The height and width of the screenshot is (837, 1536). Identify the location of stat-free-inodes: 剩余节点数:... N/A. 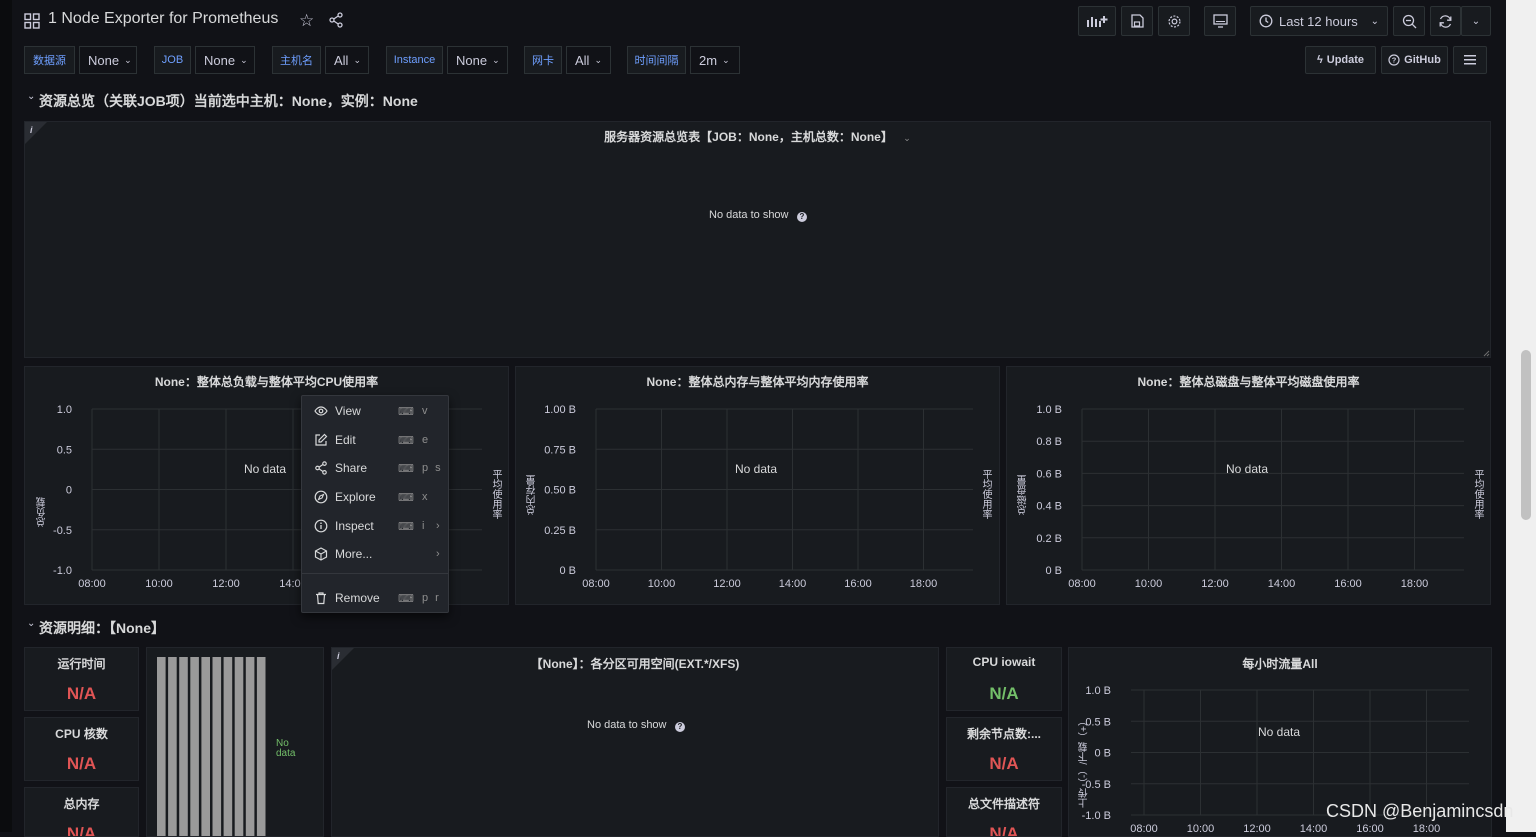
(1004, 749).